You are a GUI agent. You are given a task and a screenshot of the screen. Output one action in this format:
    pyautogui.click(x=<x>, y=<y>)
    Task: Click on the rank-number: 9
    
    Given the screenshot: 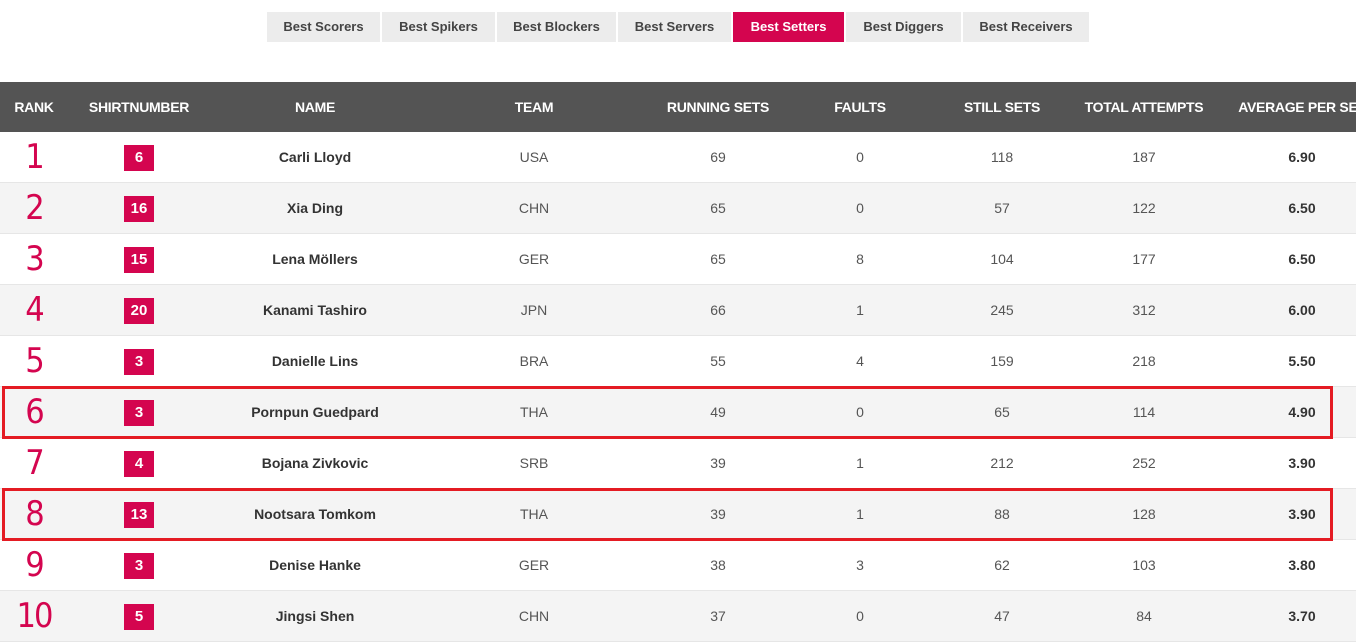 What is the action you would take?
    pyautogui.click(x=35, y=565)
    